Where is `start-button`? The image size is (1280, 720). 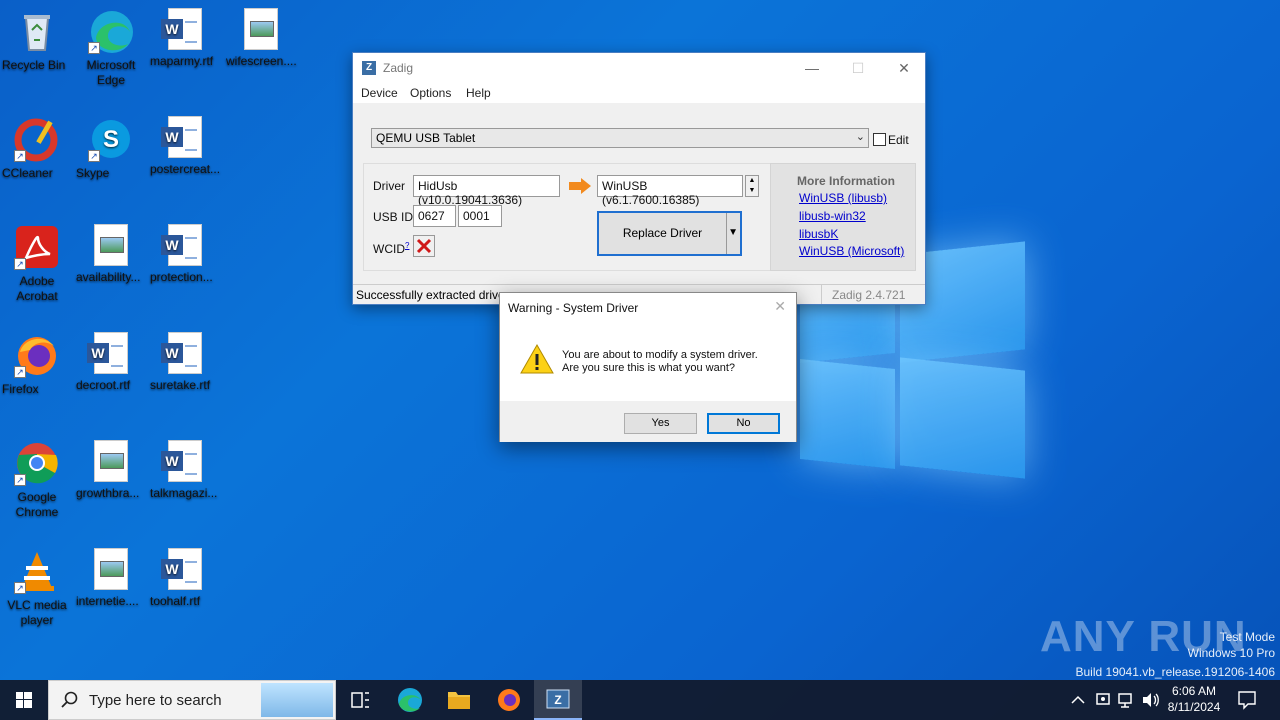
start-button is located at coordinates (24, 700).